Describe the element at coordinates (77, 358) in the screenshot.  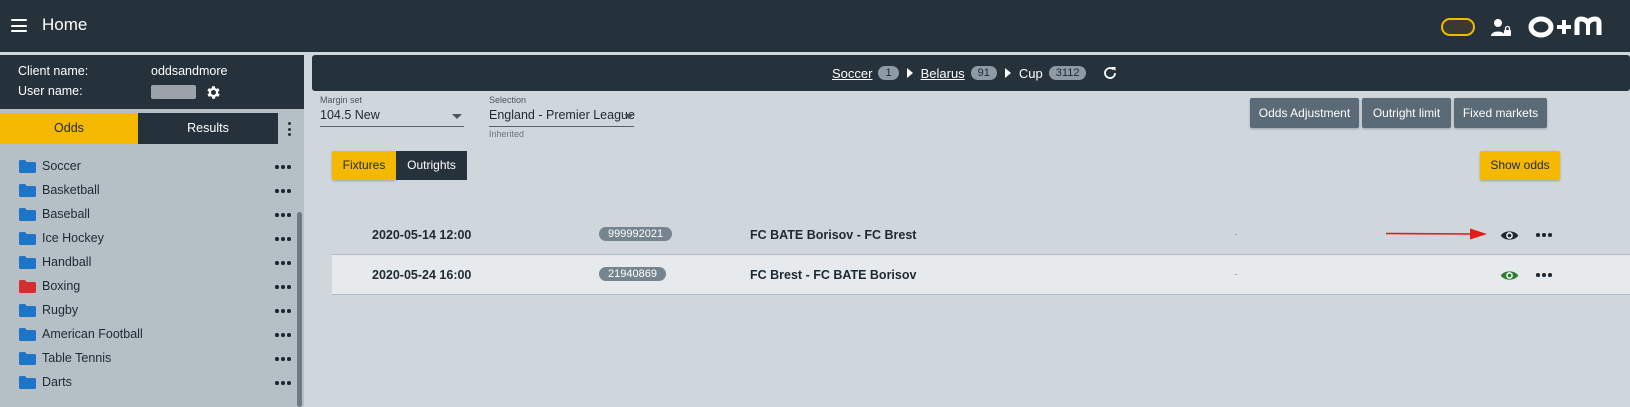
I see `sport-label: Table Tennis` at that location.